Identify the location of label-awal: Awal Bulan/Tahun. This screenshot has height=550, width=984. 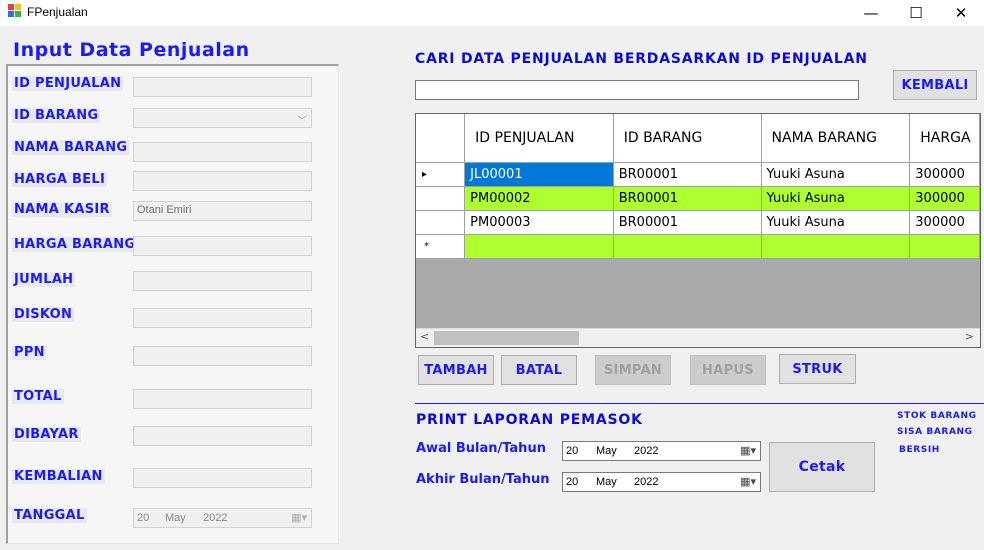
(481, 448).